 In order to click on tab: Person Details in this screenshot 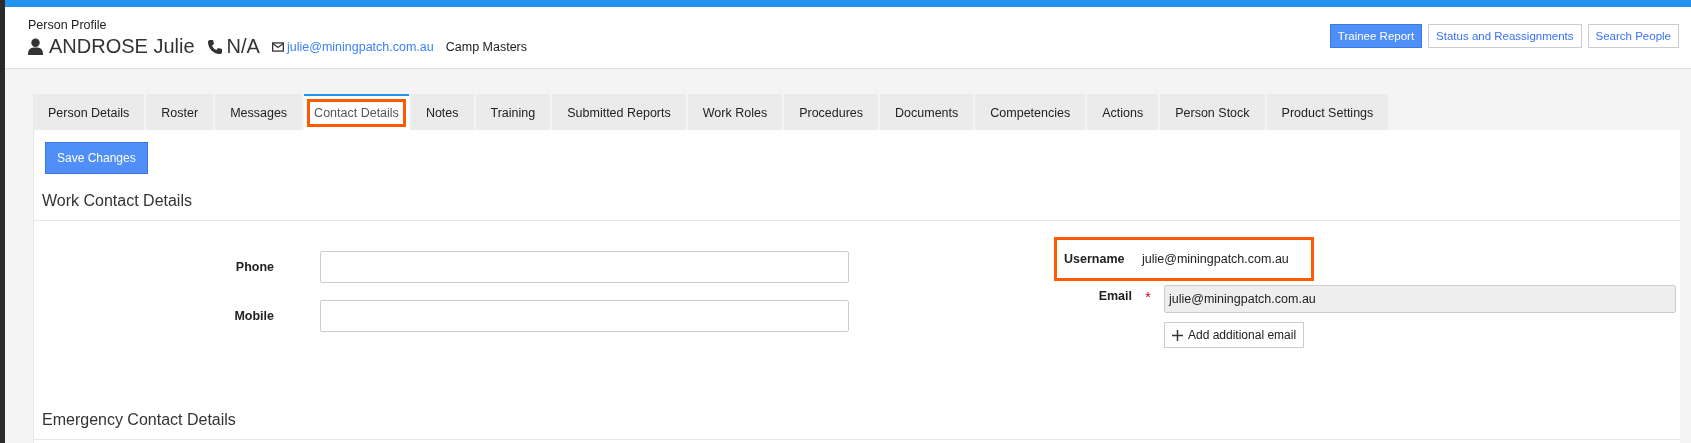, I will do `click(89, 112)`.